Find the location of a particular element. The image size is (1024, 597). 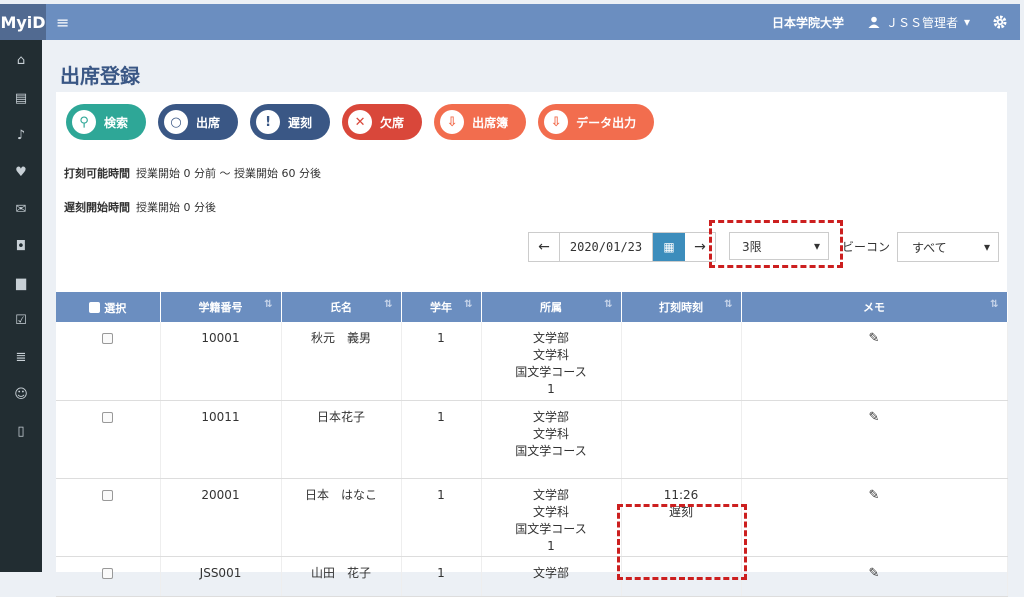

stamp-time-line: 11:26 is located at coordinates (681, 494).